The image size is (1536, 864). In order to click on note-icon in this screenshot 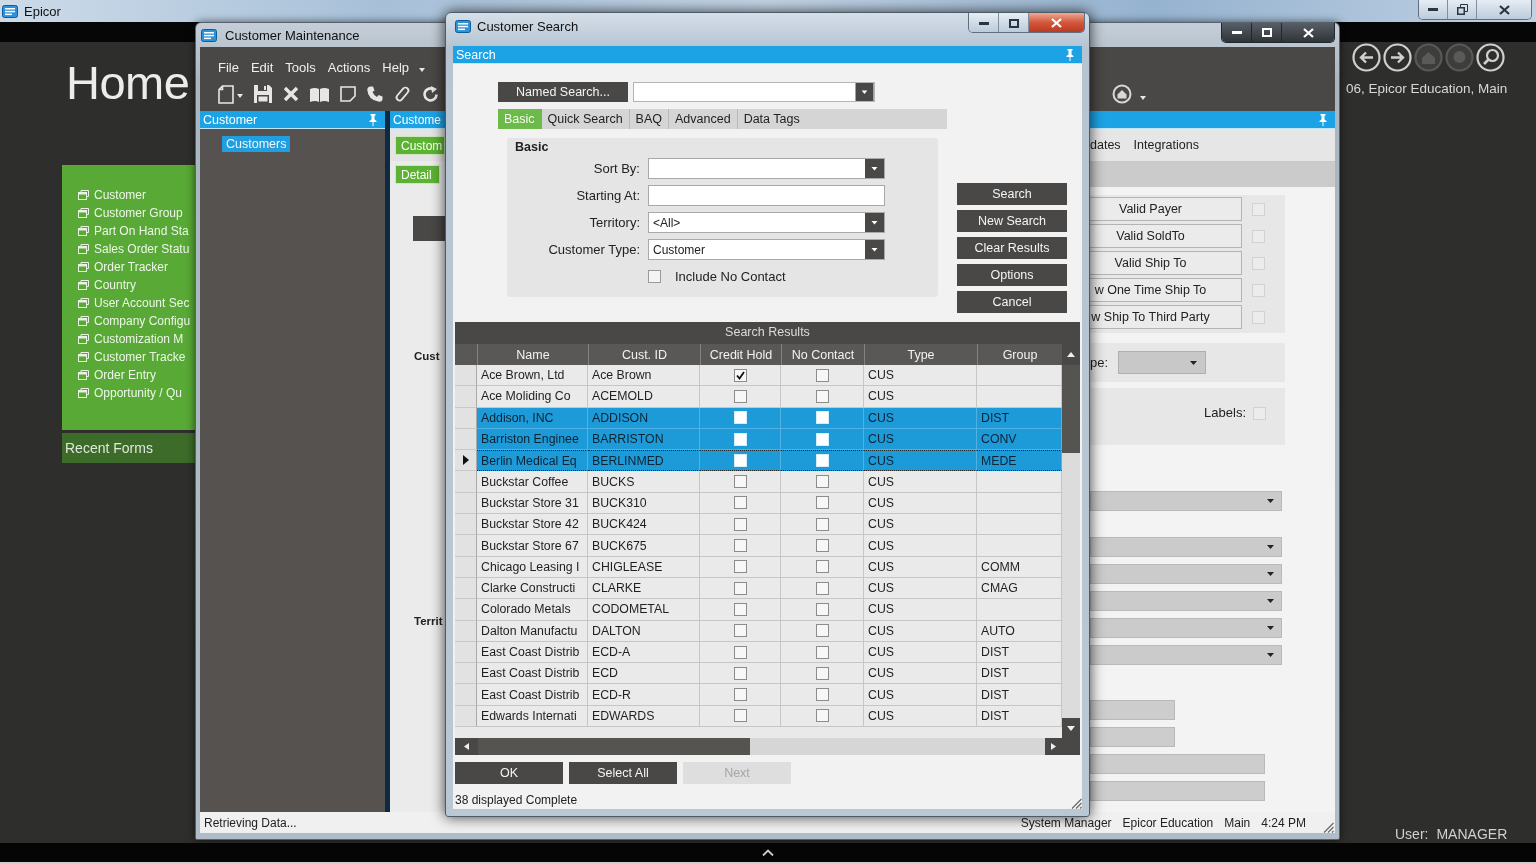, I will do `click(348, 94)`.